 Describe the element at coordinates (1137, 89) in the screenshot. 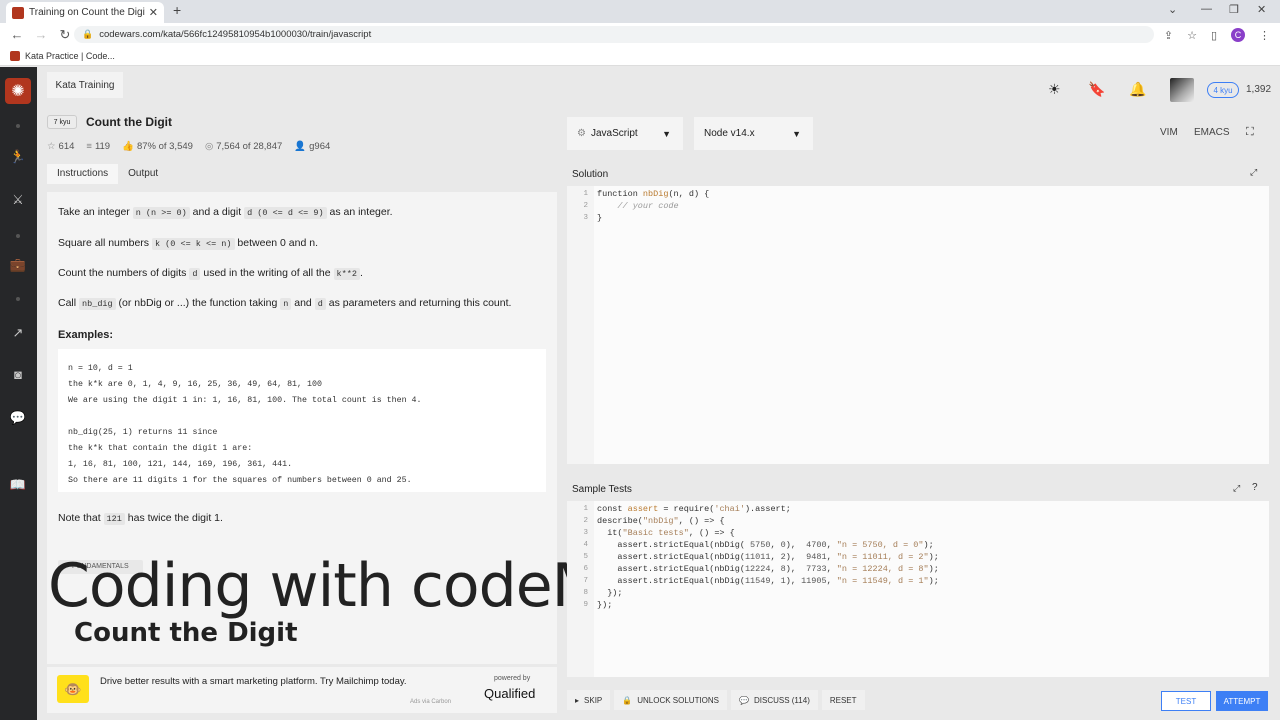

I see `notifications-bell-icon: 🔔` at that location.